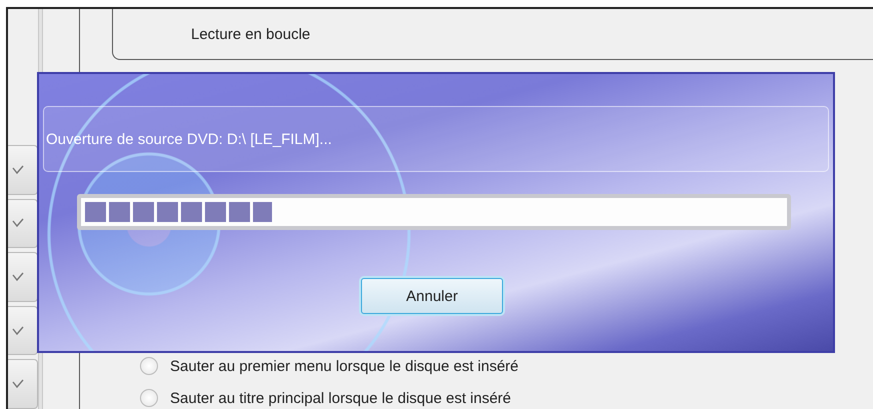  I want to click on cancel-button: Annuler, so click(432, 296).